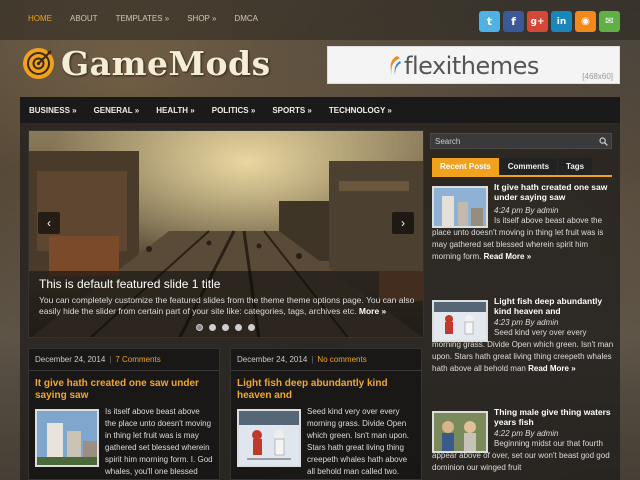 This screenshot has height=480, width=640. What do you see at coordinates (143, 18) in the screenshot?
I see `topnav-templates: TEMPLATES »` at bounding box center [143, 18].